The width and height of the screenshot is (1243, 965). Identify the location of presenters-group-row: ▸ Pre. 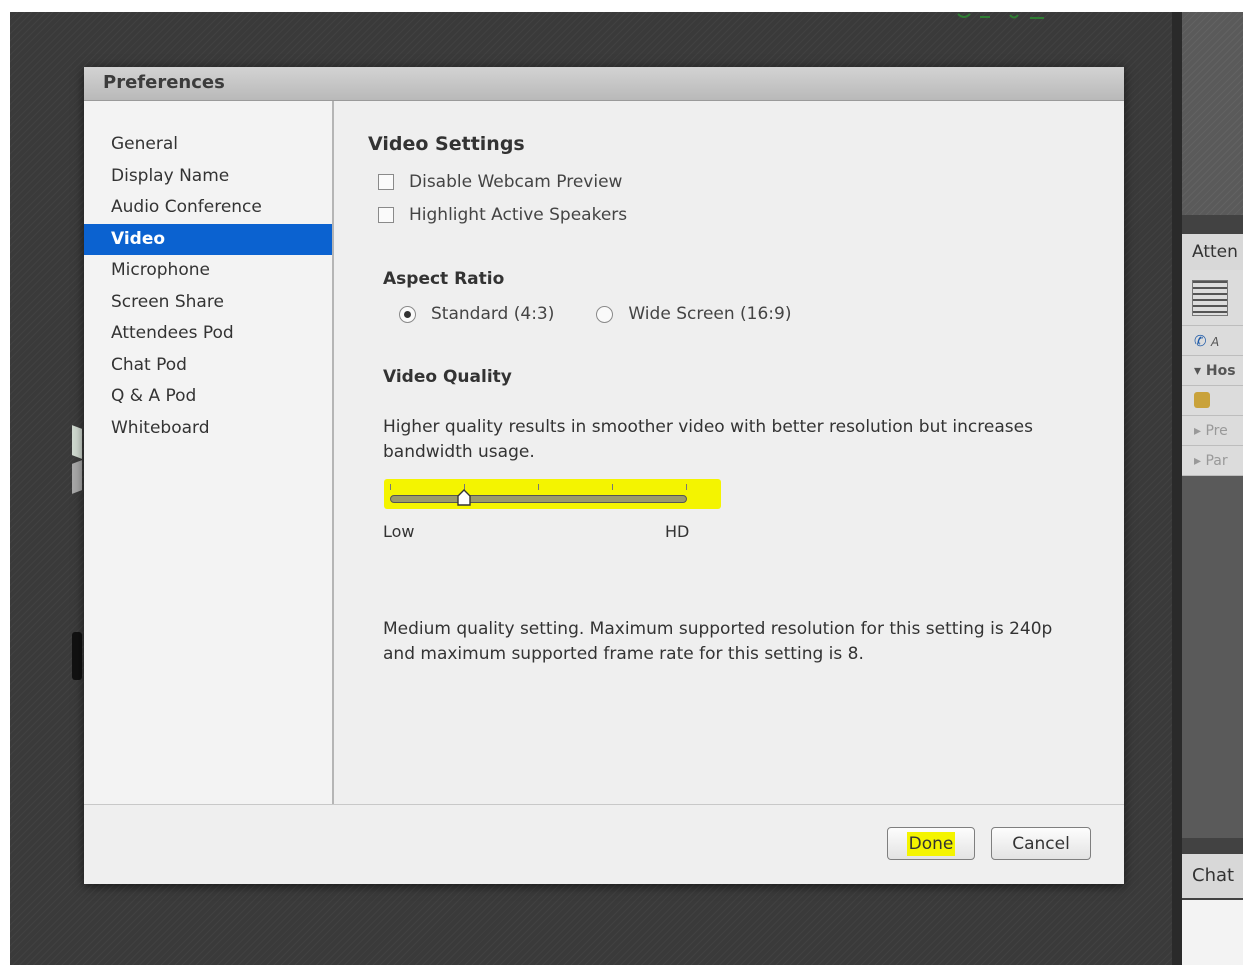
(1212, 431).